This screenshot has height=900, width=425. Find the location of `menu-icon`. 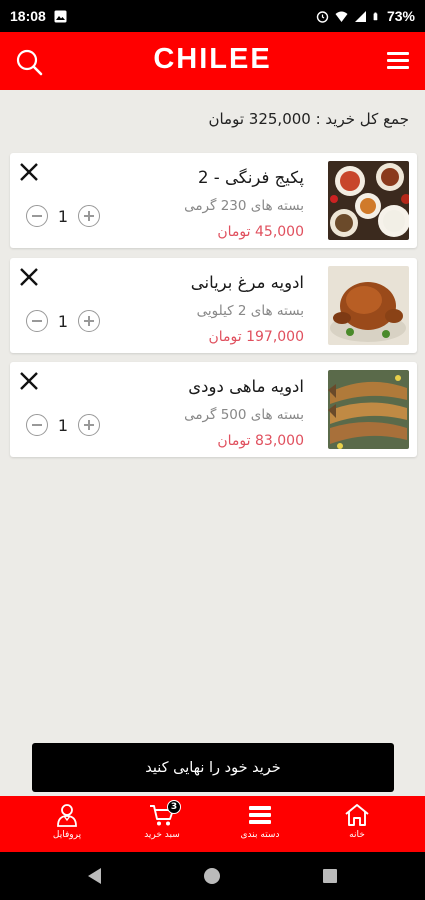

menu-icon is located at coordinates (398, 61).